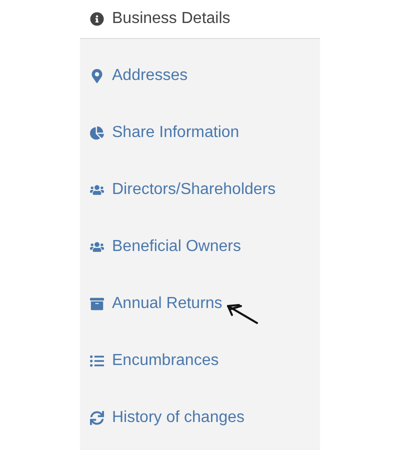 The width and height of the screenshot is (400, 450). What do you see at coordinates (97, 75) in the screenshot?
I see `map-pin-icon` at bounding box center [97, 75].